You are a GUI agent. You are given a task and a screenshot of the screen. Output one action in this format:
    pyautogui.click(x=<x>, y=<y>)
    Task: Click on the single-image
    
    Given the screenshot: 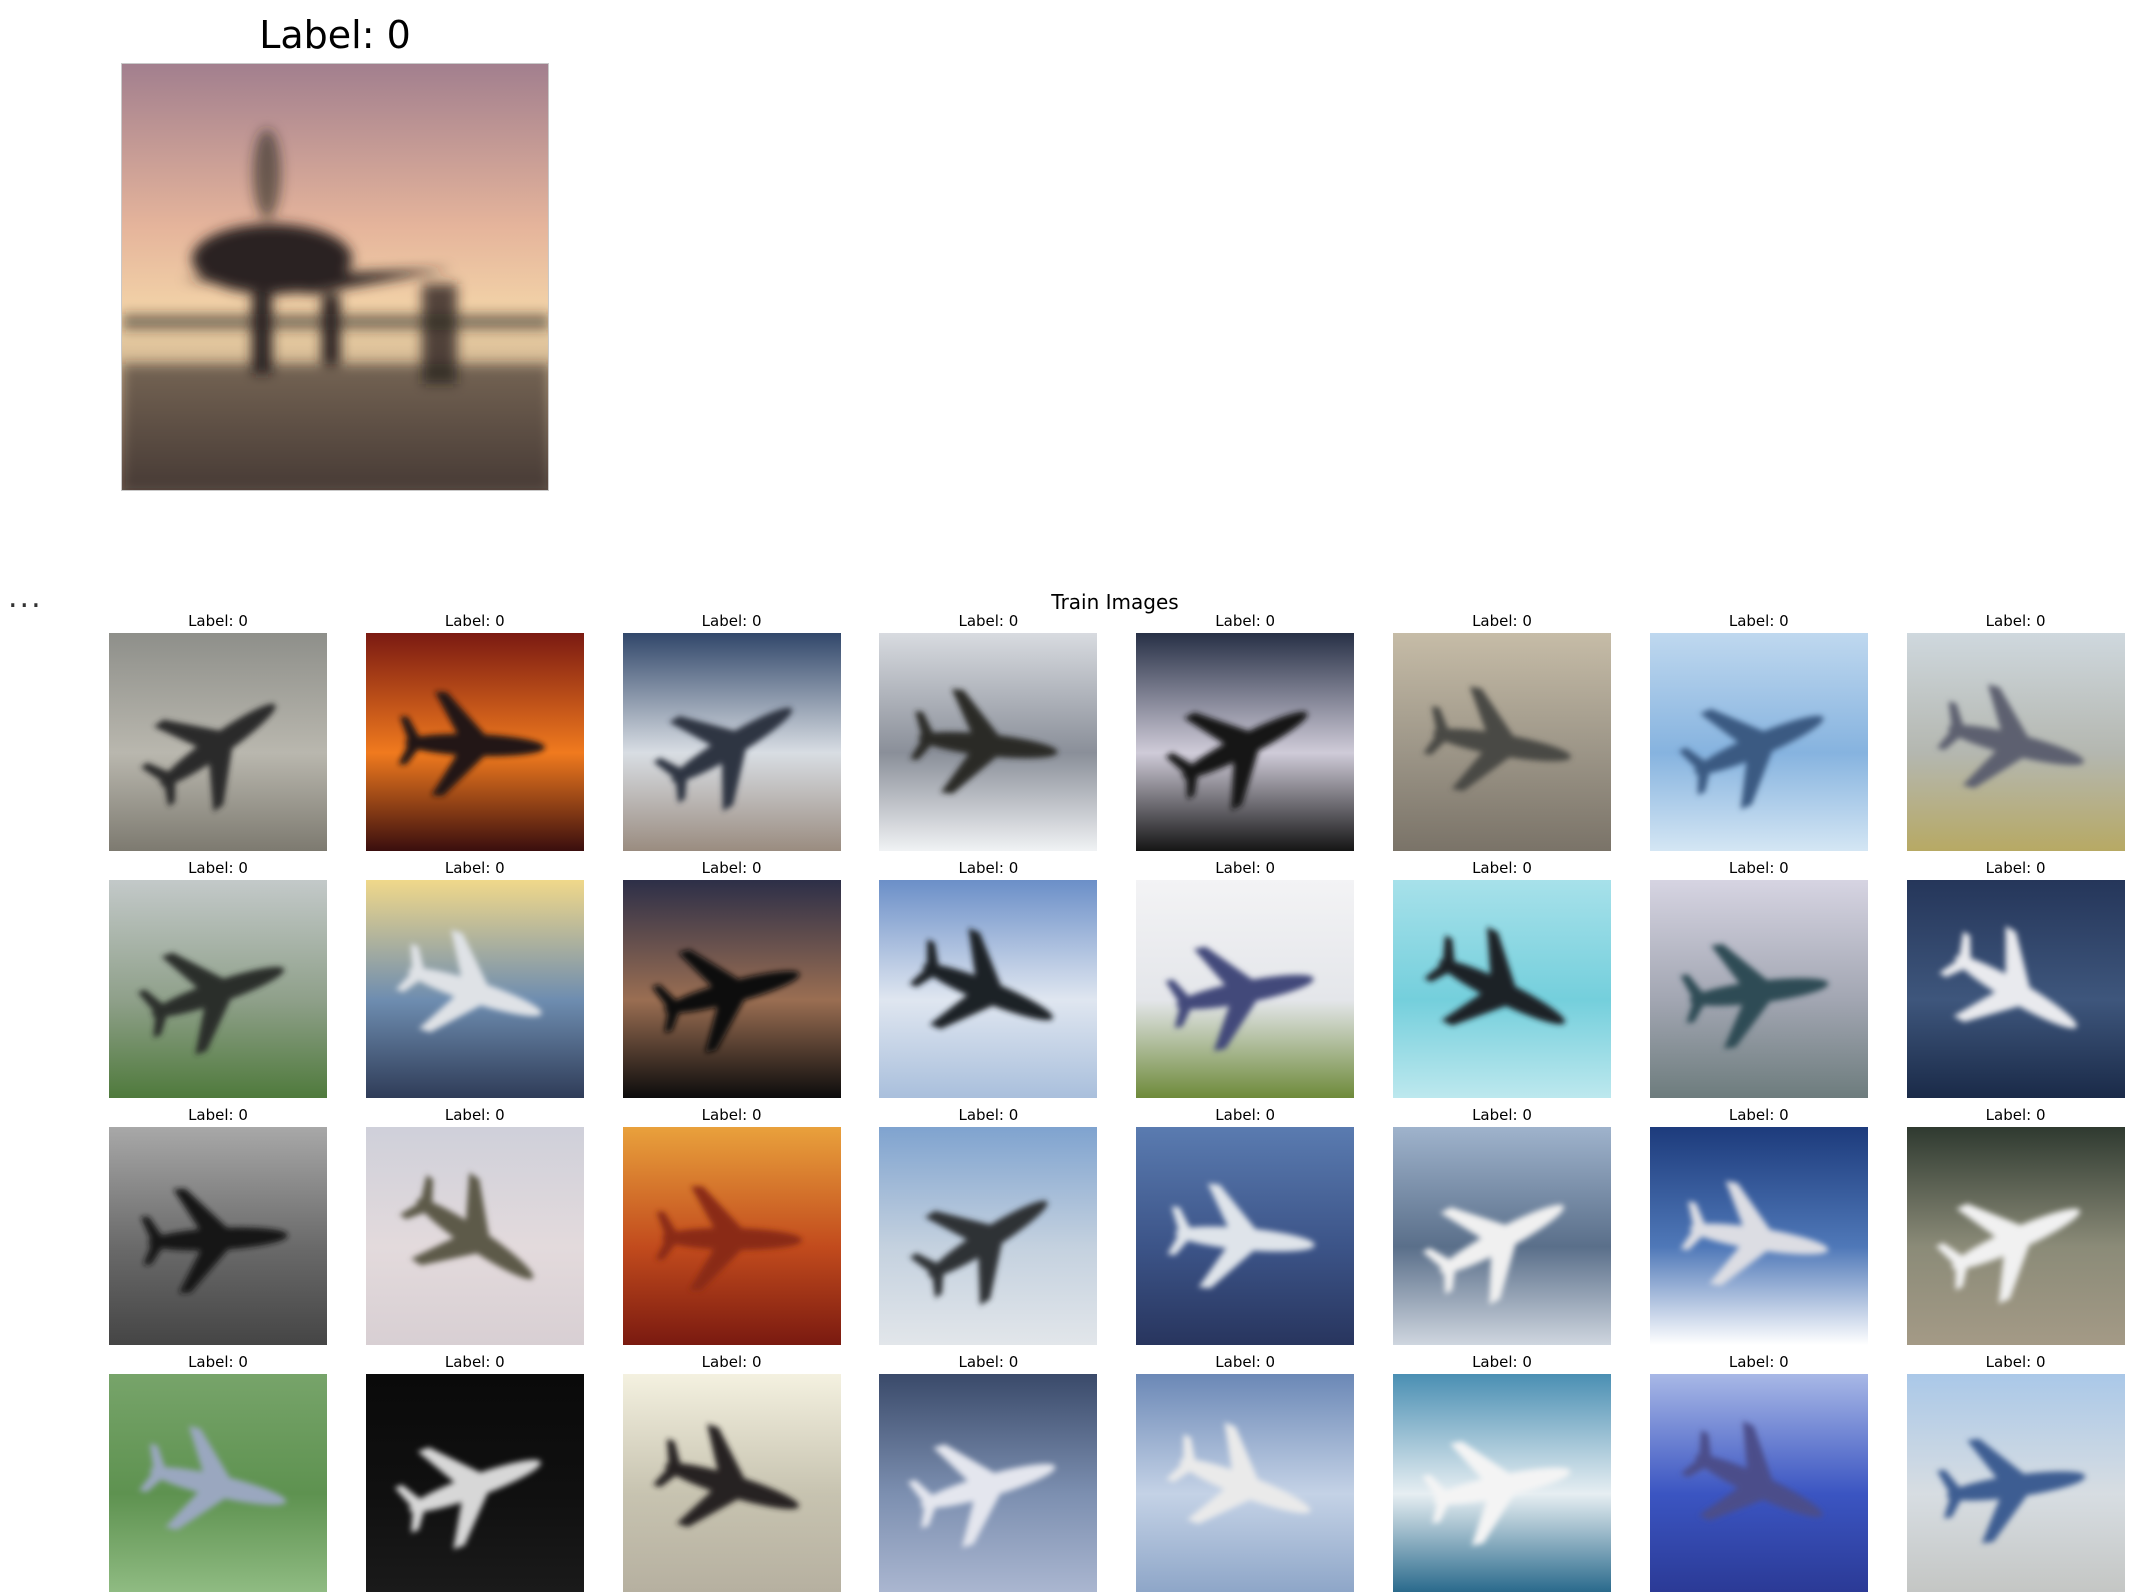 What is the action you would take?
    pyautogui.click(x=335, y=277)
    